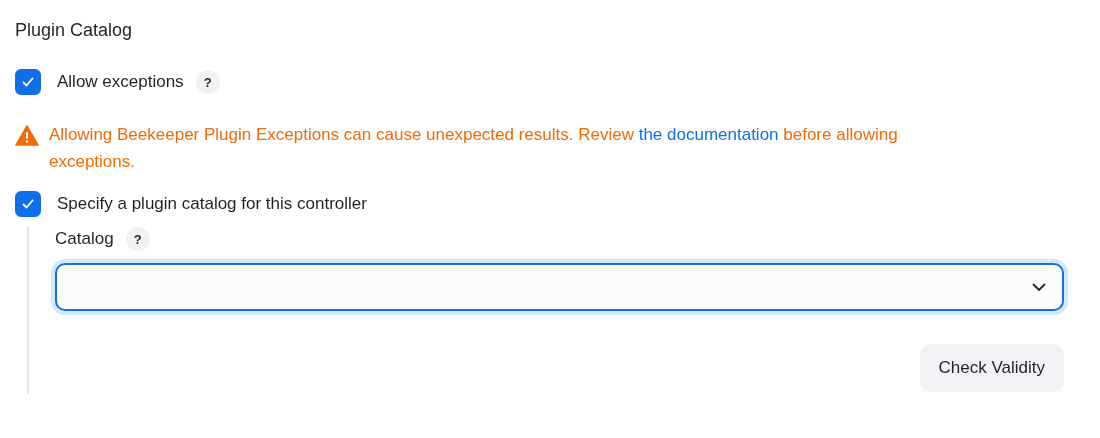  I want to click on field-label: Catalog, so click(84, 239).